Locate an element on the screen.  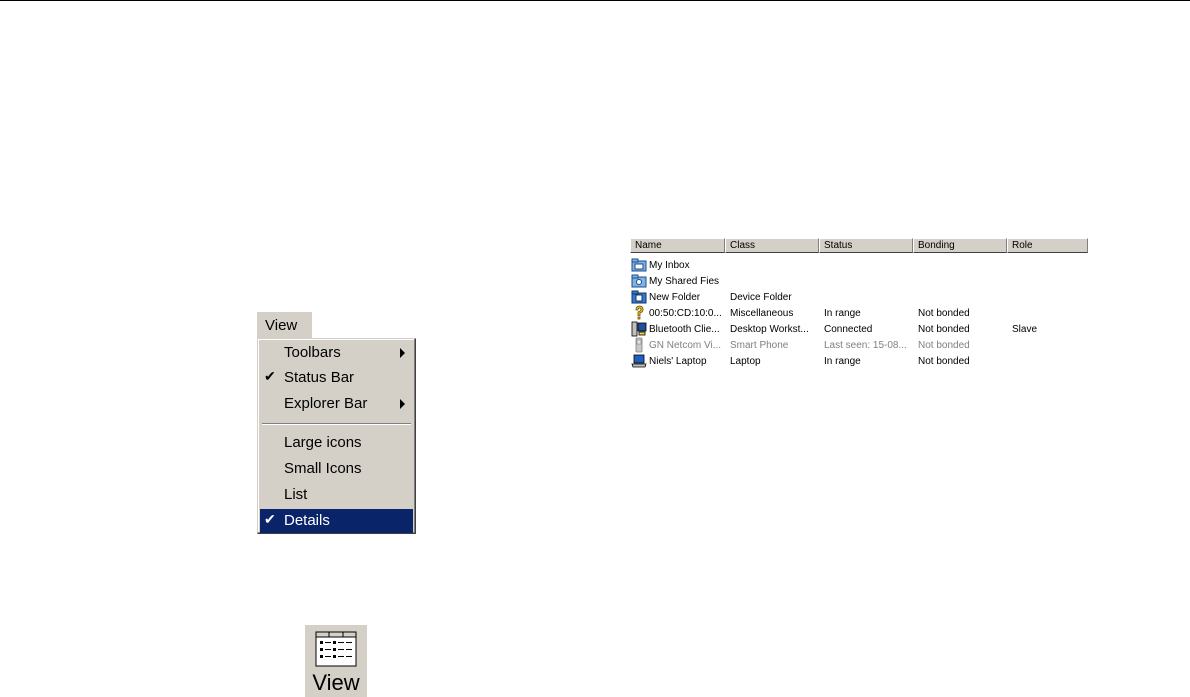
menu-item-small-icons: Small Icons is located at coordinates (336, 469).